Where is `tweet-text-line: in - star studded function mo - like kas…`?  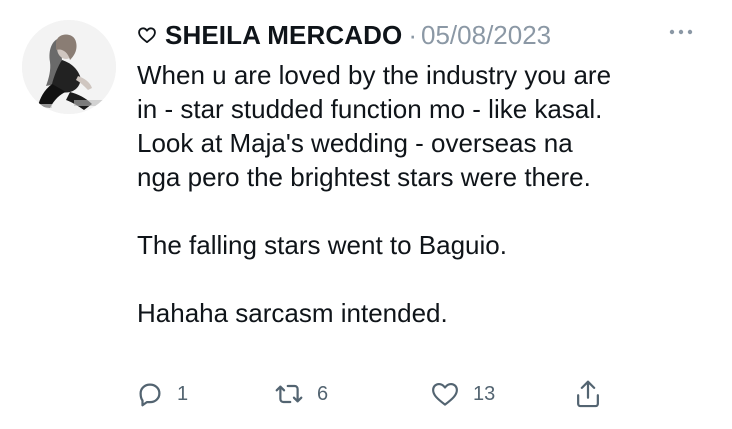
tweet-text-line: in - star studded function mo - like kas… is located at coordinates (370, 109).